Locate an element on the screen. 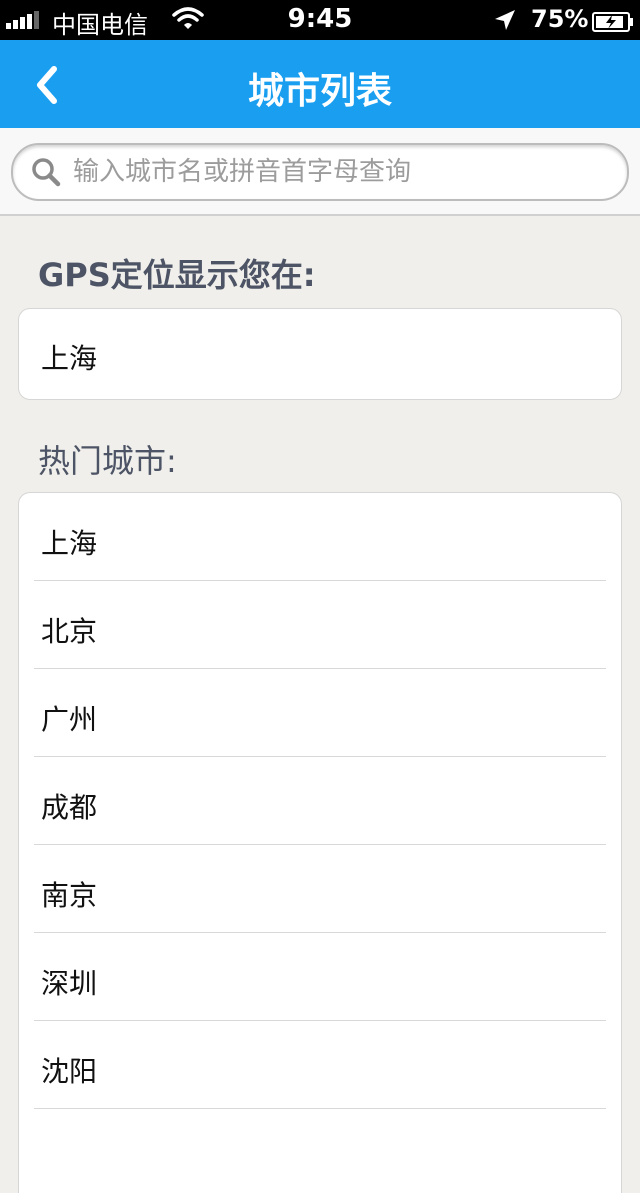  search-bar is located at coordinates (320, 172).